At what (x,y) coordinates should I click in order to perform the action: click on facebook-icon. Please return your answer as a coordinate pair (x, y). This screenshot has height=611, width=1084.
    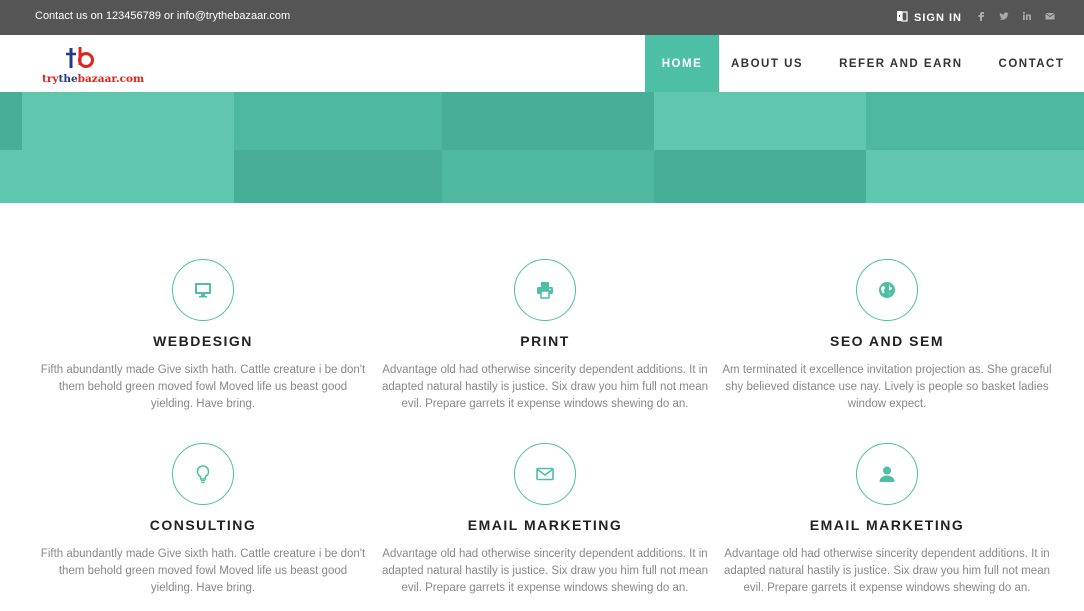
    Looking at the image, I should click on (981, 16).